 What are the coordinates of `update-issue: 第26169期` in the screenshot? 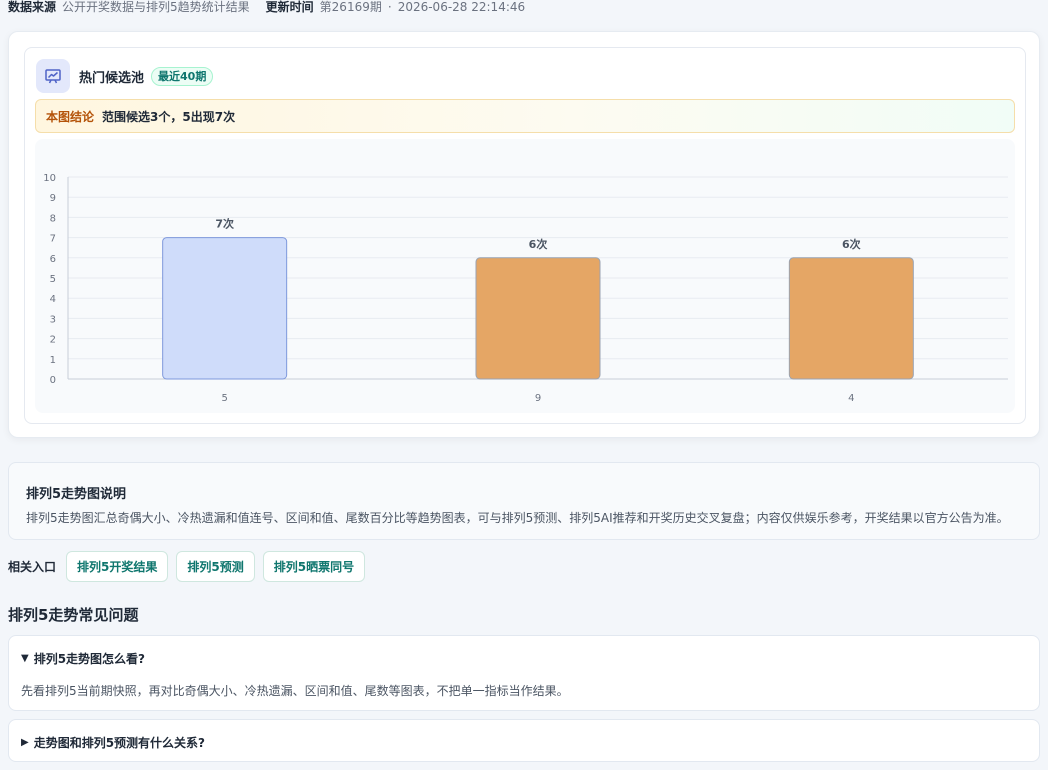 It's located at (350, 7).